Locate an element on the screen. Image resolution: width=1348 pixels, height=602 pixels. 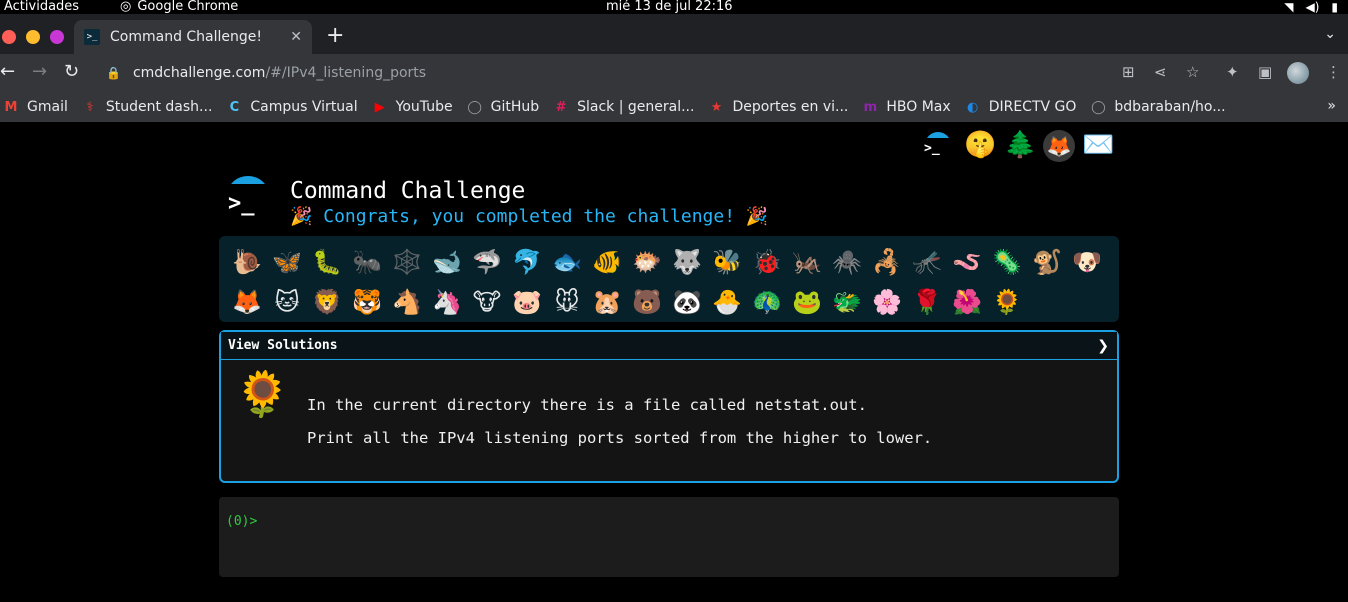
completed-challenge-badge-icon: 🐠 is located at coordinates (607, 262).